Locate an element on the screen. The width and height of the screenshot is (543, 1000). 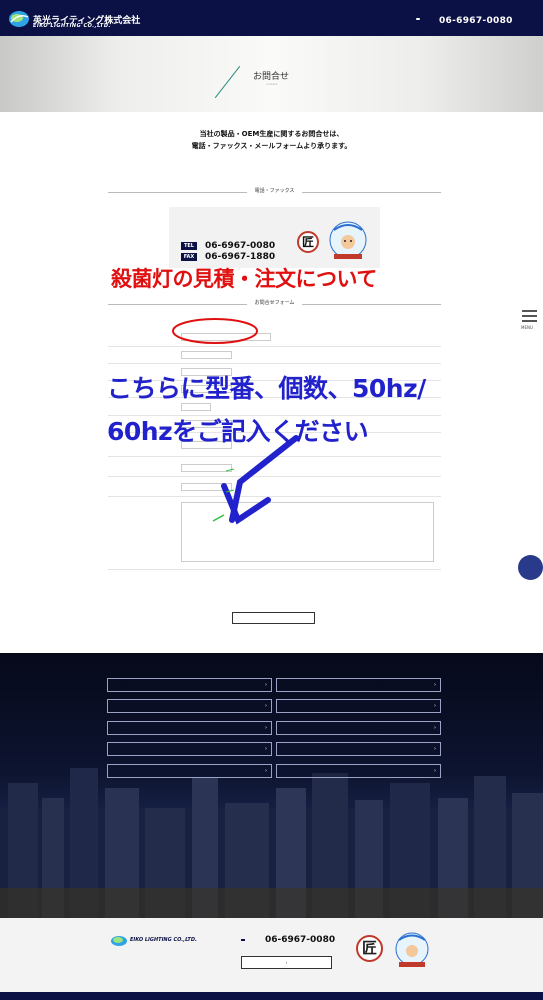
tel-number: 06-6967-0080 is located at coordinates (240, 246).